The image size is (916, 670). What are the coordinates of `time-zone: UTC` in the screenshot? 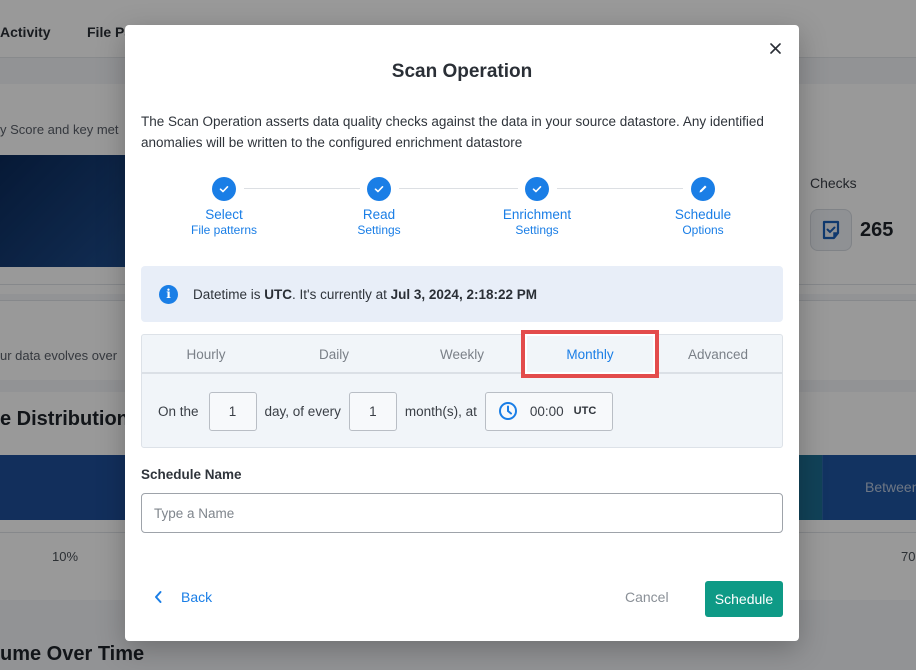 It's located at (585, 411).